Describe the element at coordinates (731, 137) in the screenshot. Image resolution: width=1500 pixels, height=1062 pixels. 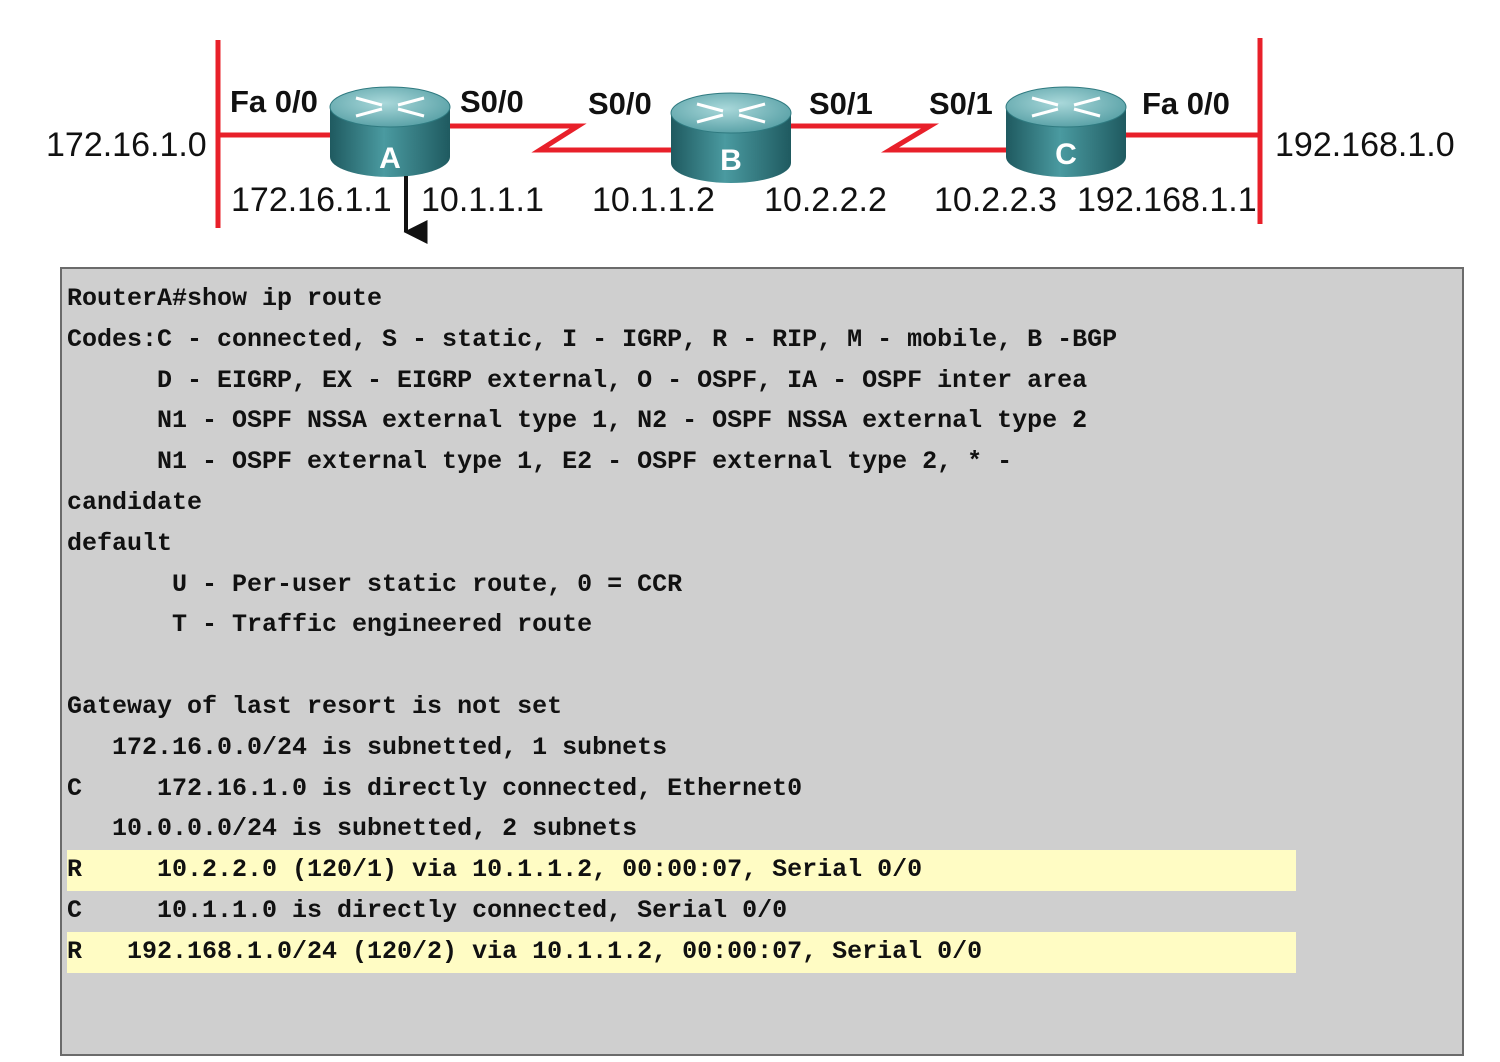
I see `router-b: B` at that location.